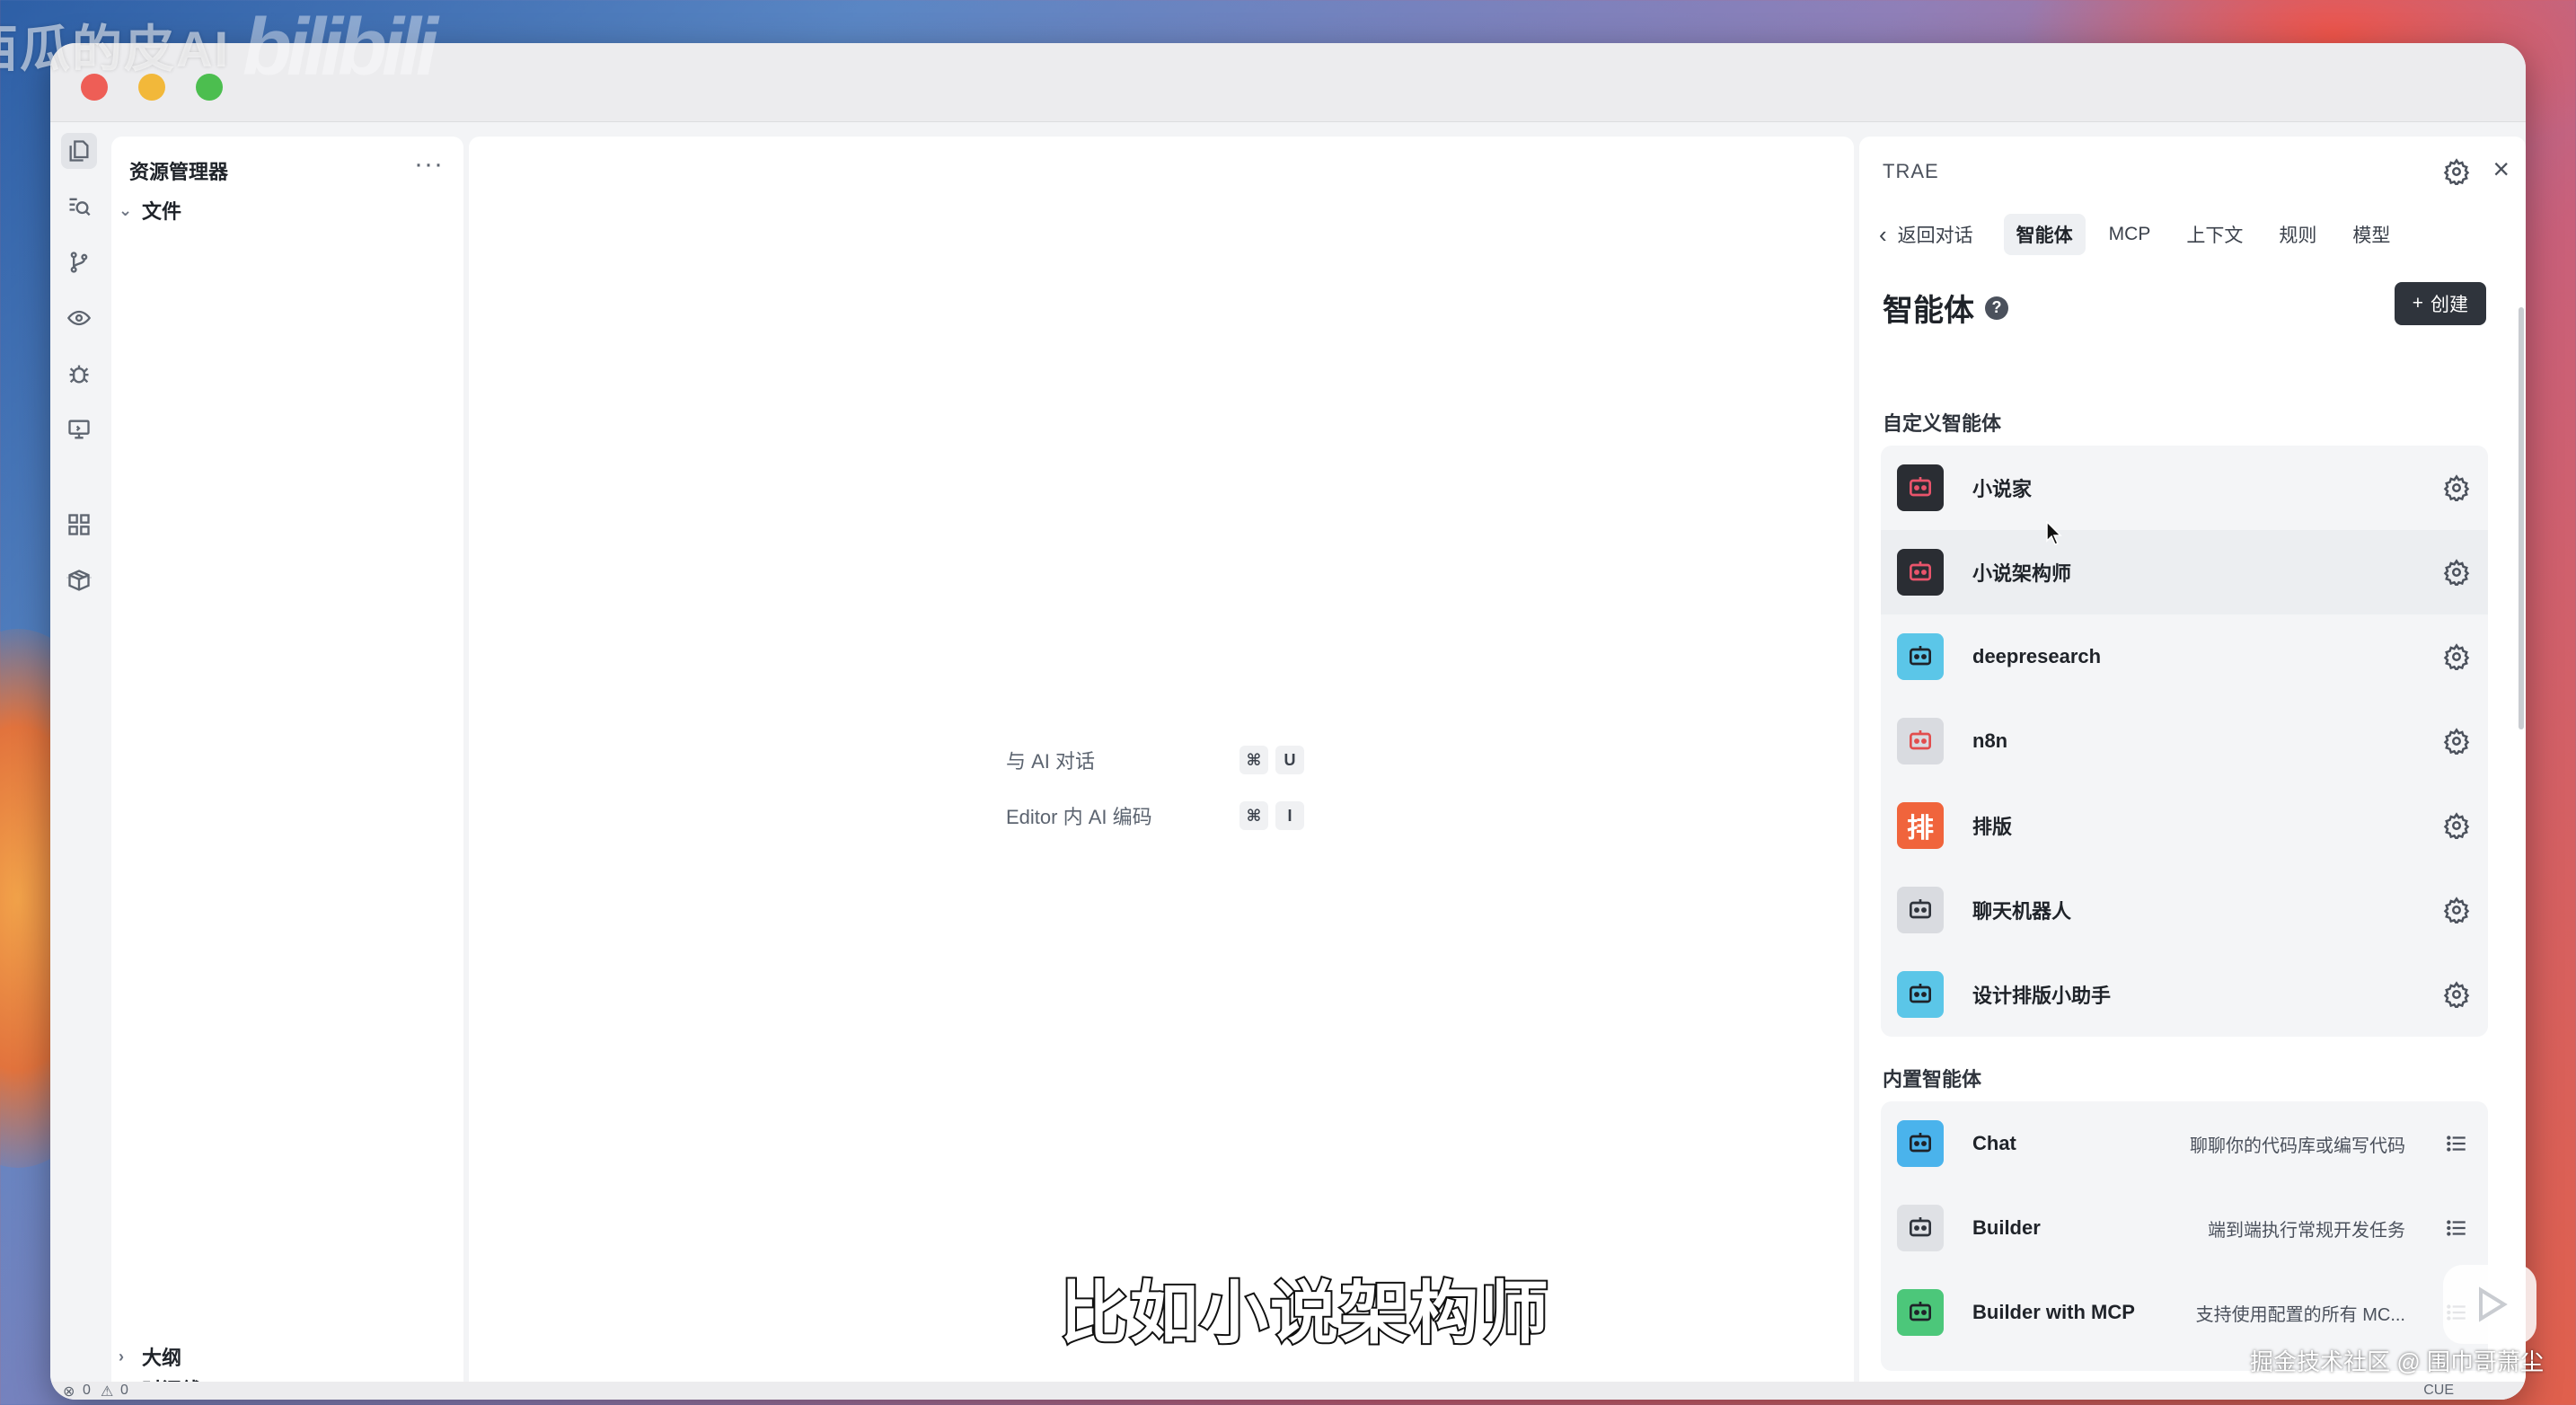  Describe the element at coordinates (1935, 235) in the screenshot. I see `back-label: 返回对话` at that location.